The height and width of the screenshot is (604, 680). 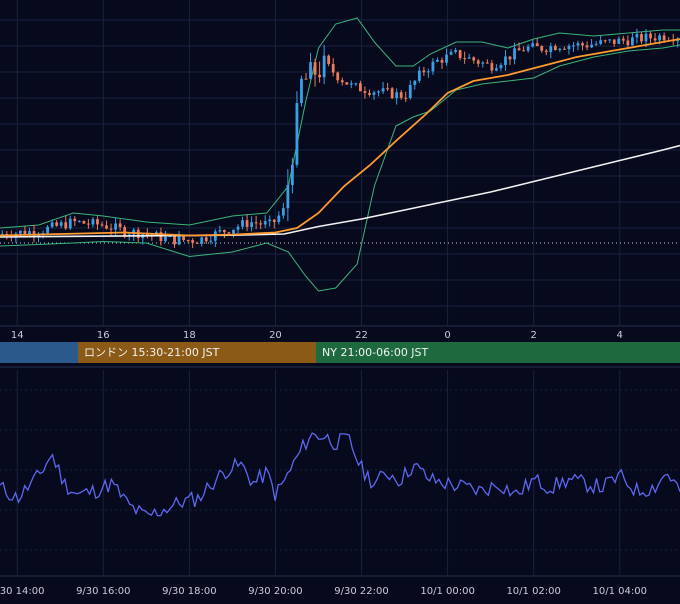 I want to click on price-x-tick-label: 20, so click(x=275, y=335).